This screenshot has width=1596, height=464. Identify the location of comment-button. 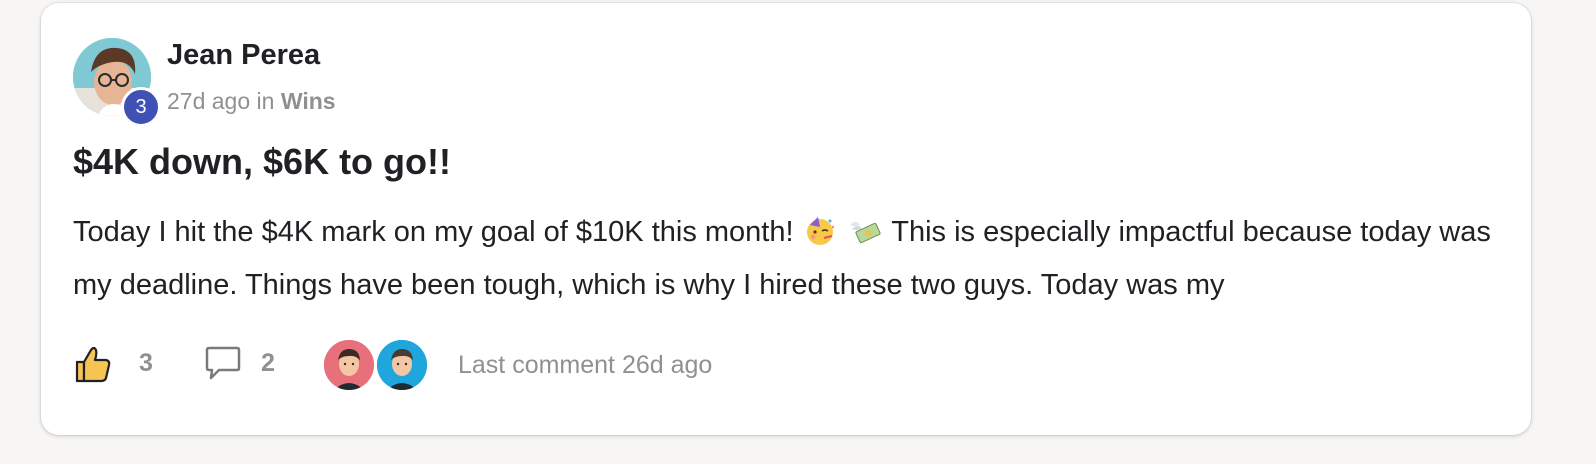
(223, 364).